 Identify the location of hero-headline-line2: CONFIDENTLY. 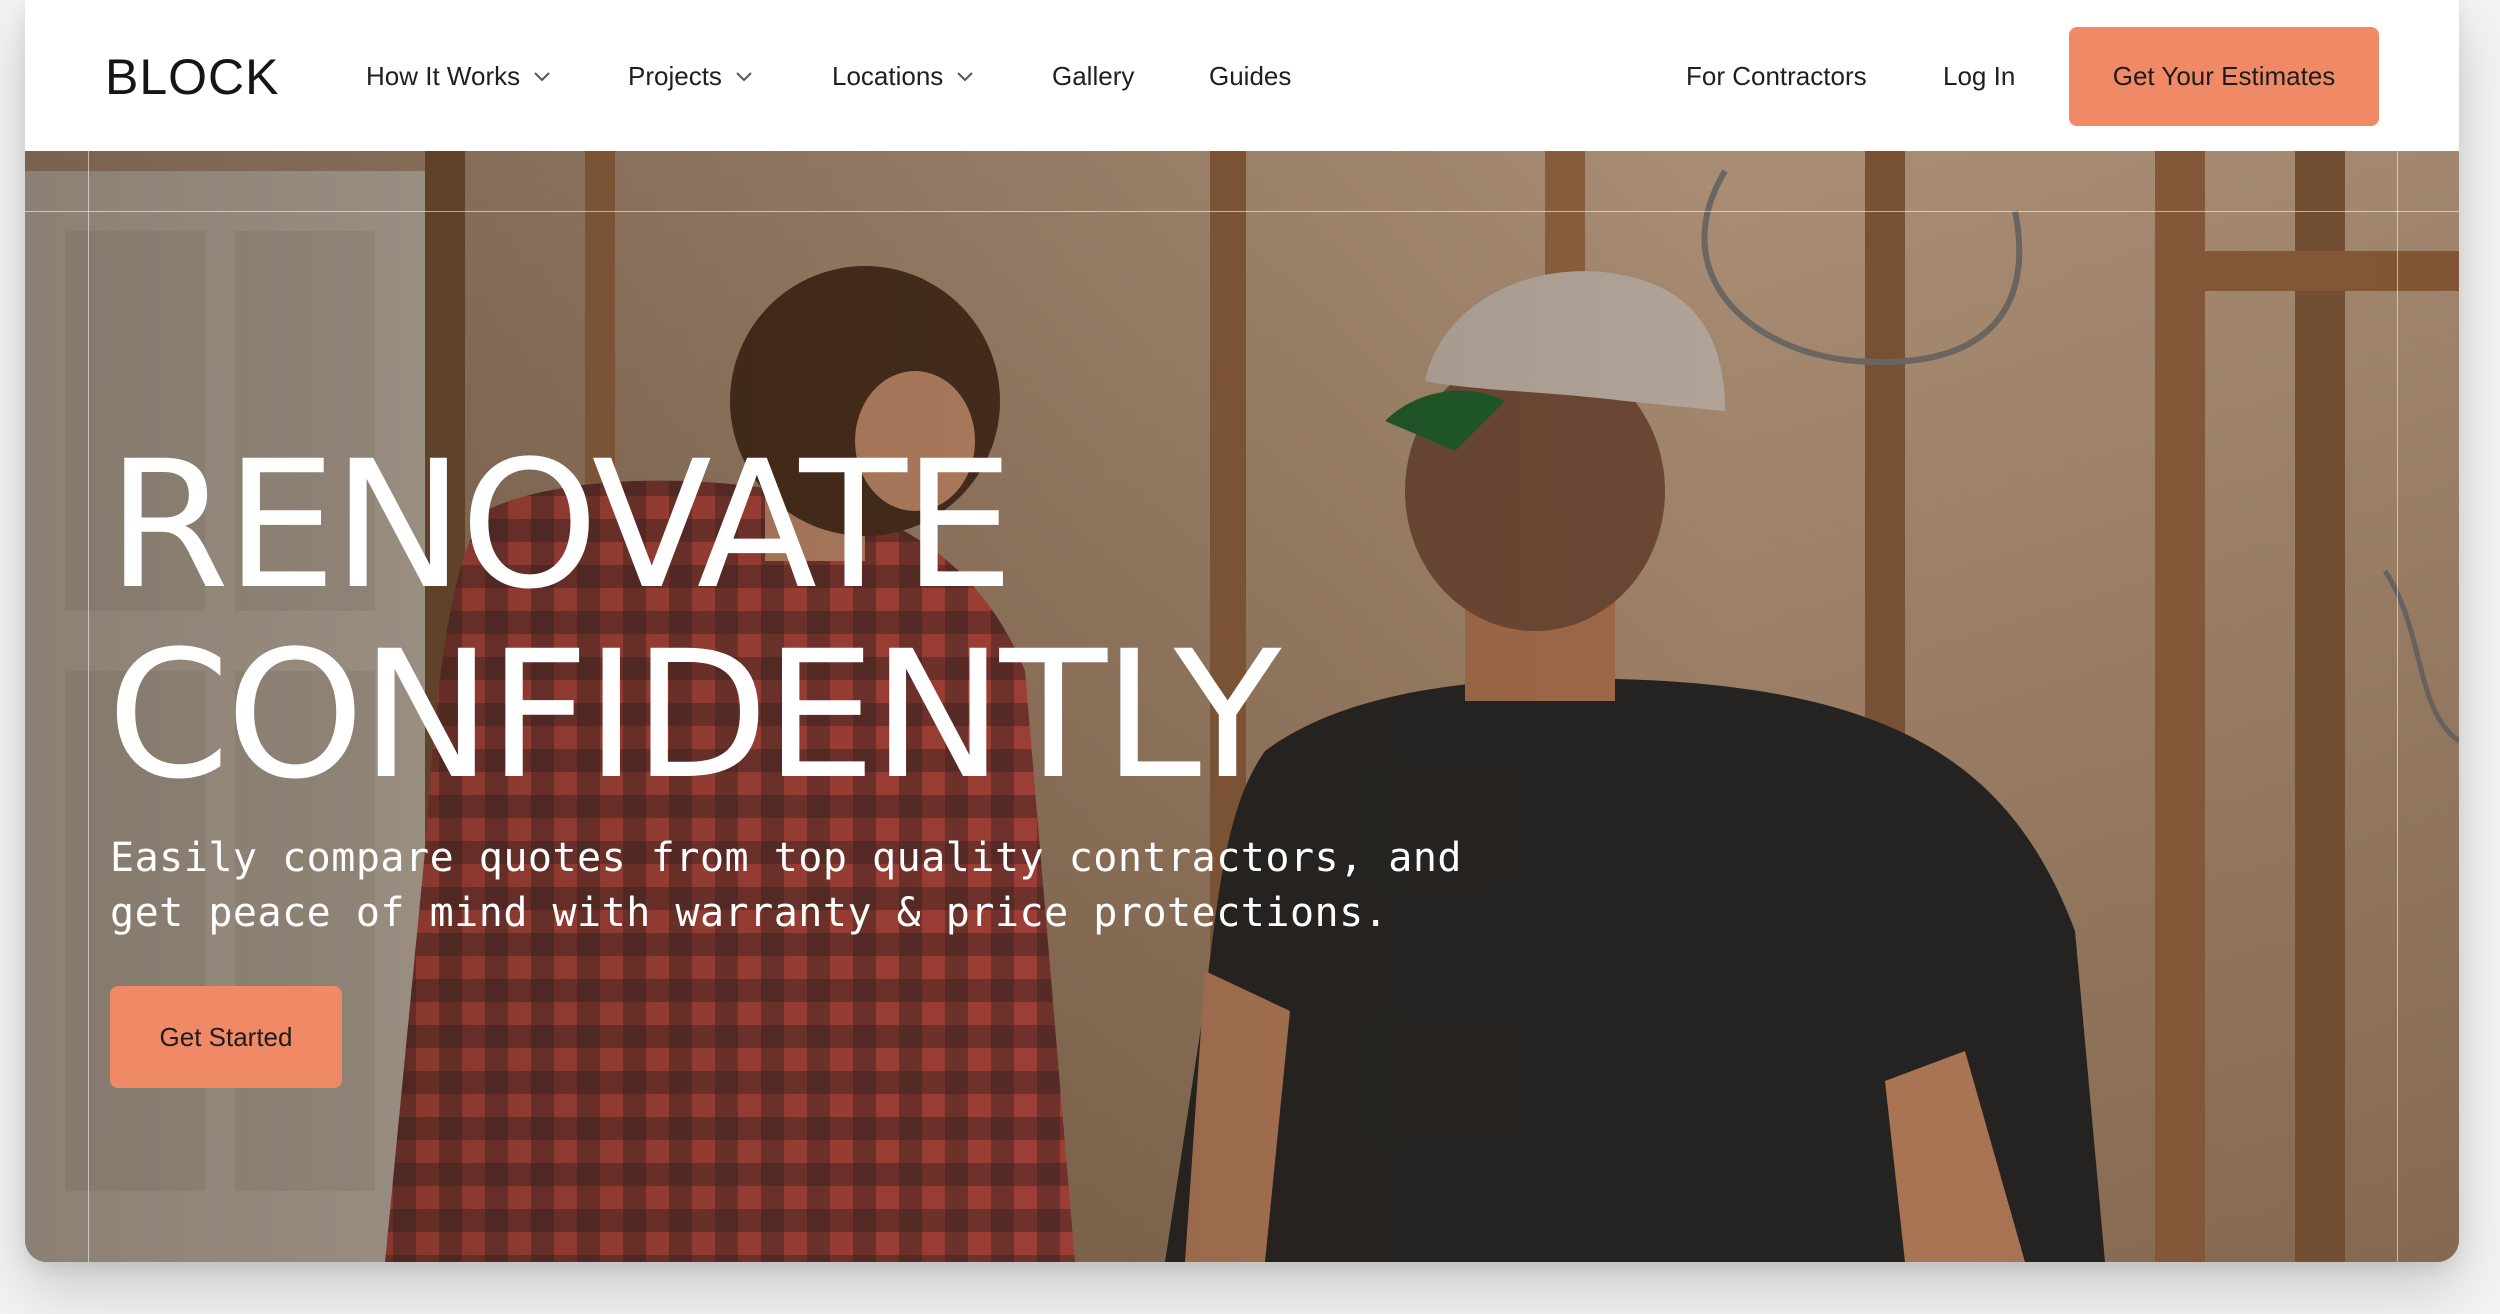
(694, 715).